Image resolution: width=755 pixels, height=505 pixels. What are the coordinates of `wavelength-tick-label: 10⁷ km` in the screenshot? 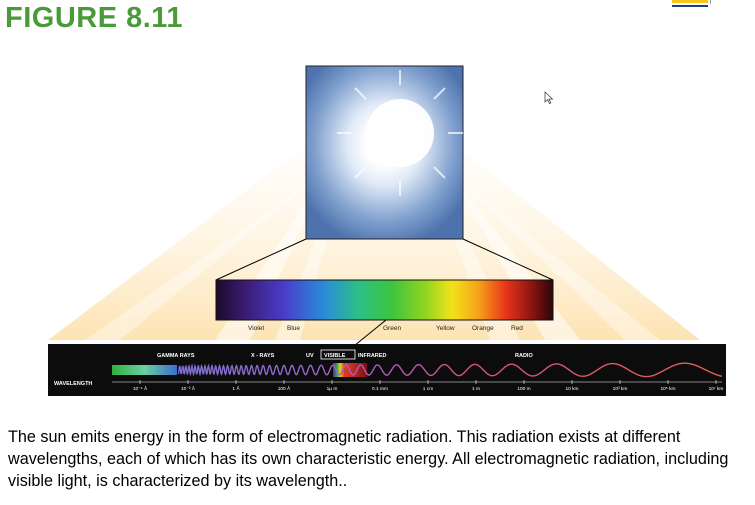 It's located at (716, 389).